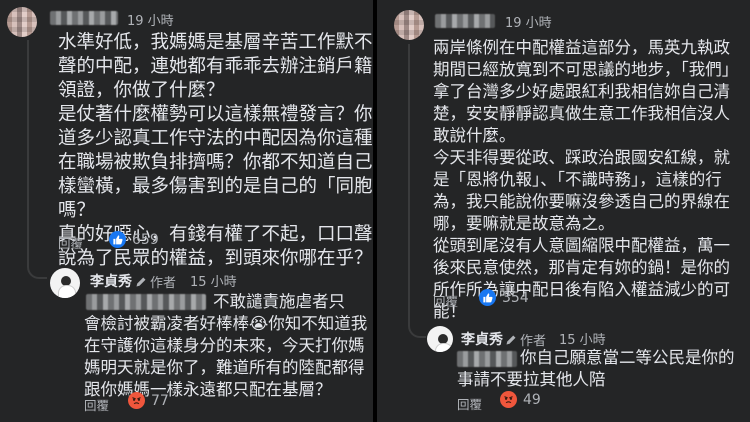 This screenshot has width=750, height=422. What do you see at coordinates (215, 66) in the screenshot?
I see `comment-line: 聲的中配，連她都有乖乖去辦注銷戶籍才` at bounding box center [215, 66].